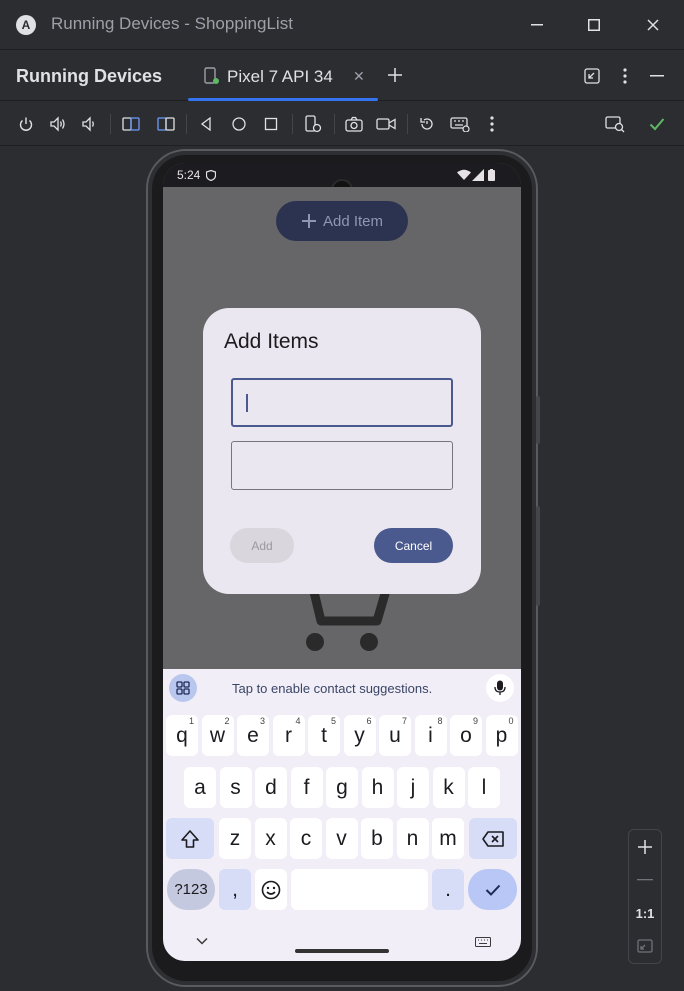 The image size is (684, 991). I want to click on zoom-fit-icon, so click(645, 946).